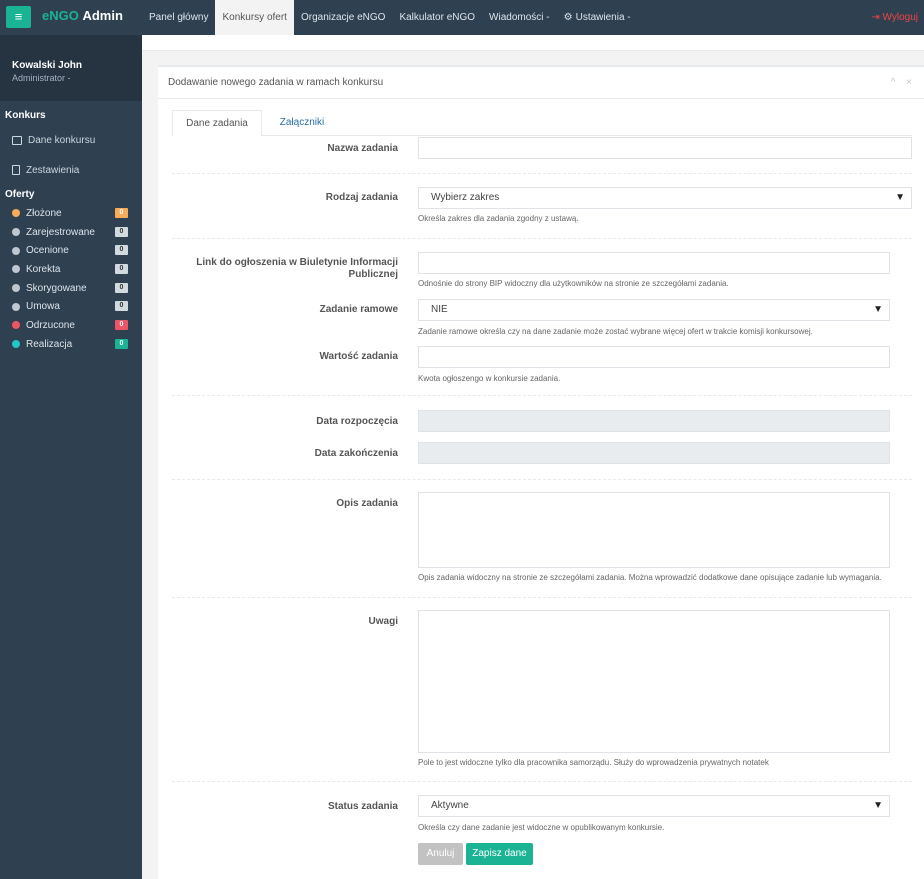 This screenshot has height=879, width=924. What do you see at coordinates (71, 140) in the screenshot?
I see `sidebar-item-dane-konkursu: Dane konkursu` at bounding box center [71, 140].